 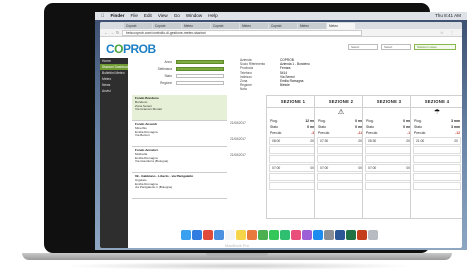 I want to click on chrome-icon, so click(x=208, y=235).